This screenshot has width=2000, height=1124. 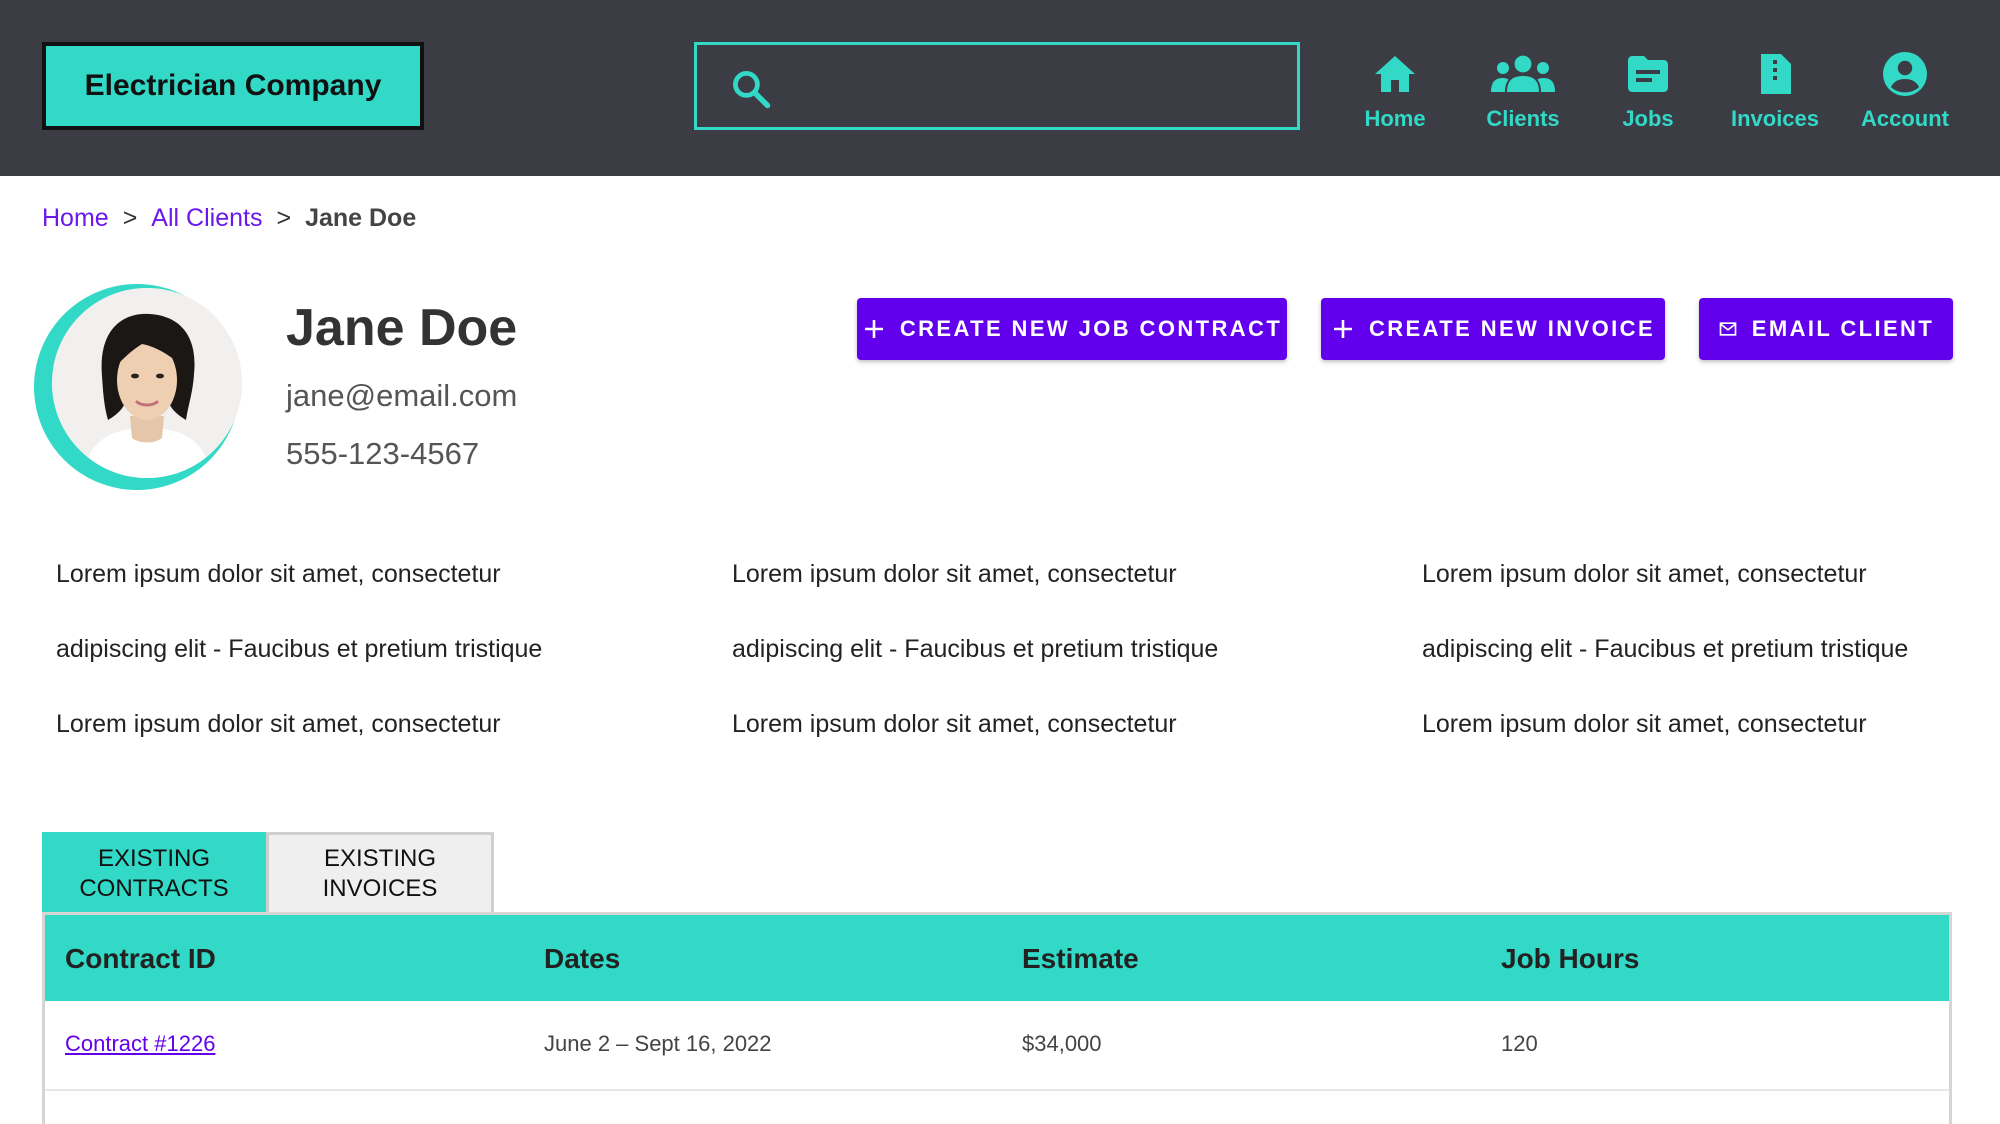 What do you see at coordinates (1091, 328) in the screenshot?
I see `create-job-contract-label: CREATE NEW JOB CONTRACT` at bounding box center [1091, 328].